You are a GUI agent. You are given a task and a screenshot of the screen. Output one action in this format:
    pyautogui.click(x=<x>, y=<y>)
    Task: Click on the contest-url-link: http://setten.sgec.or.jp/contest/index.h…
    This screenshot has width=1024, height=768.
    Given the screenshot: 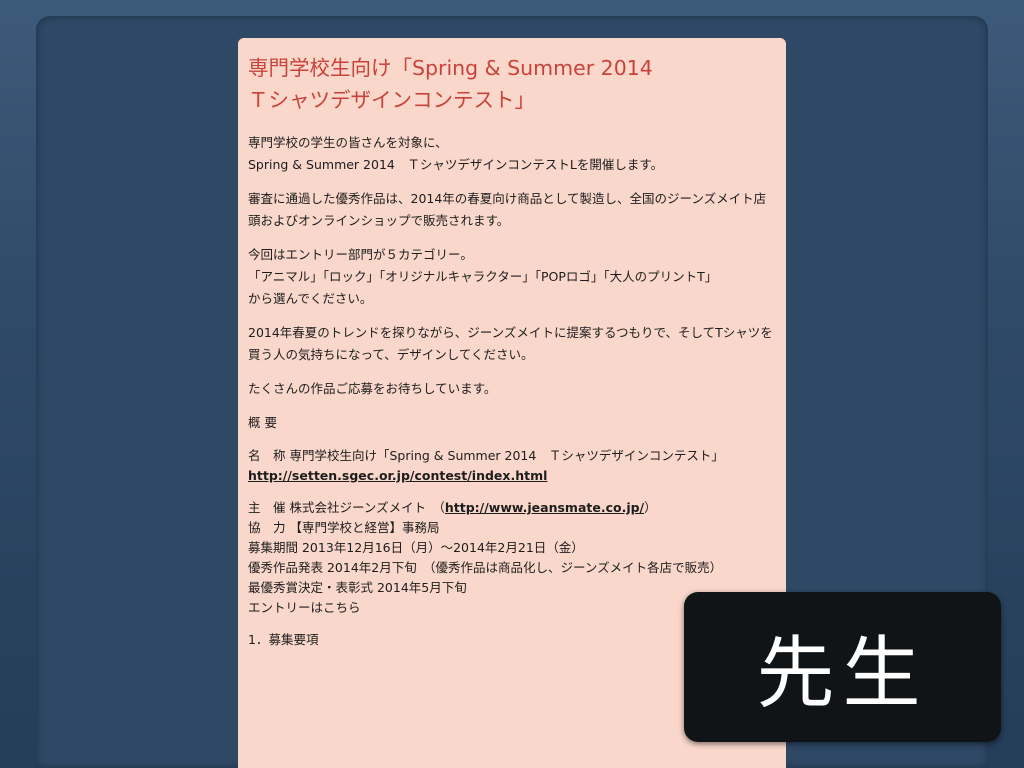 What is the action you would take?
    pyautogui.click(x=513, y=476)
    